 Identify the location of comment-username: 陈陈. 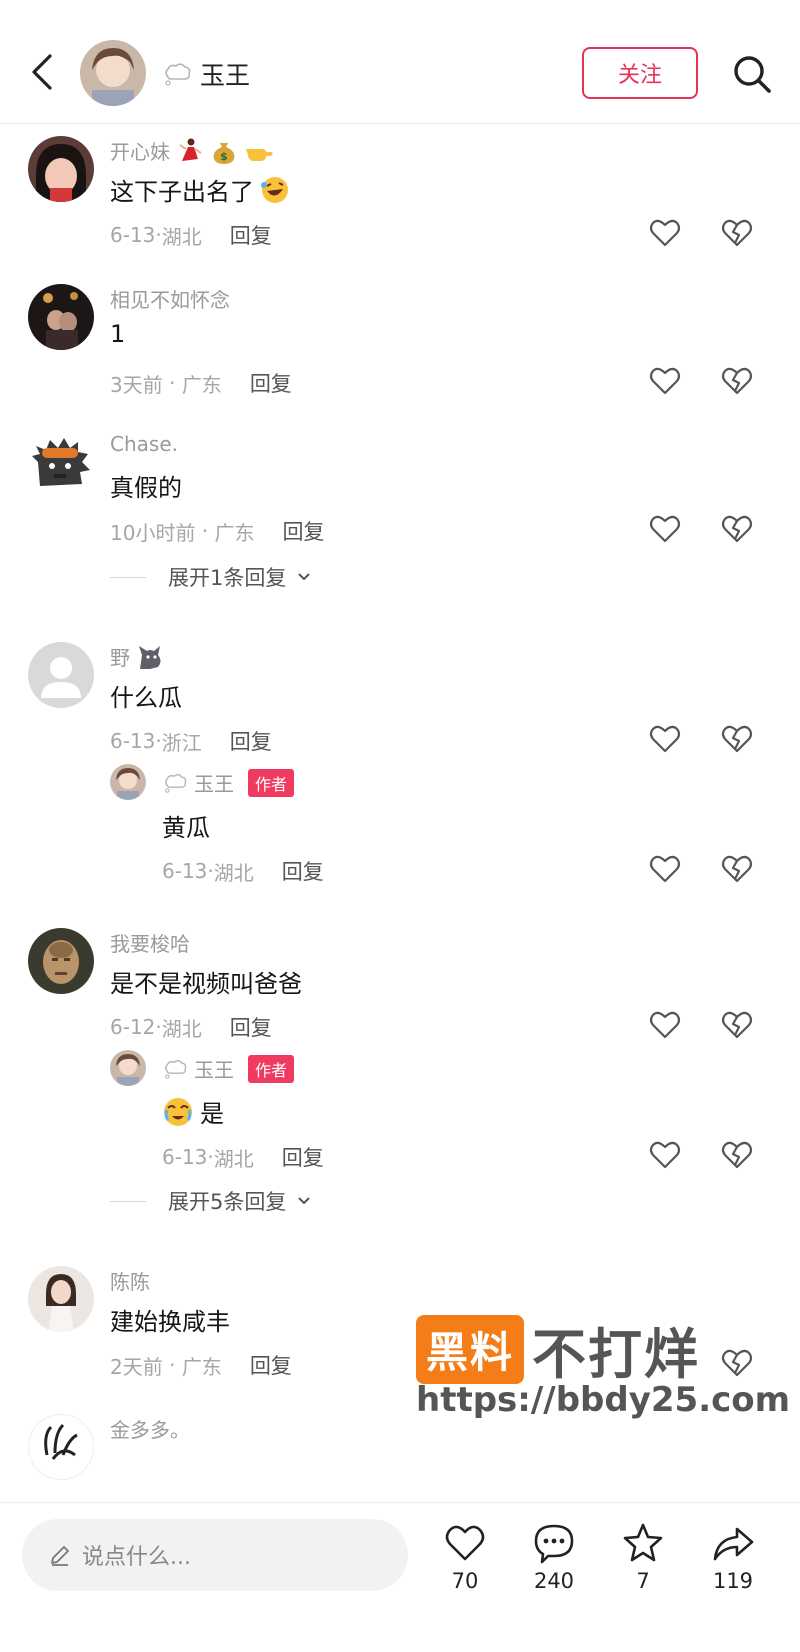
(130, 1280).